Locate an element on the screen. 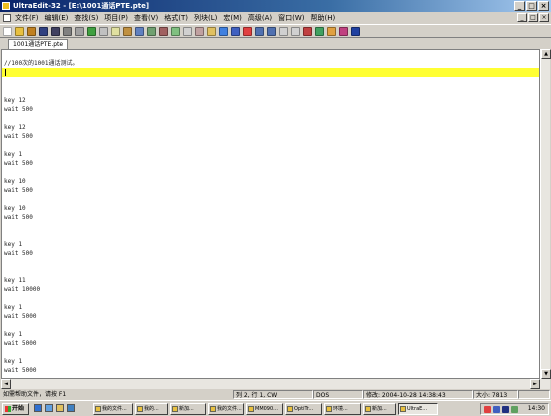  menu-item: 格式(T) is located at coordinates (176, 18).